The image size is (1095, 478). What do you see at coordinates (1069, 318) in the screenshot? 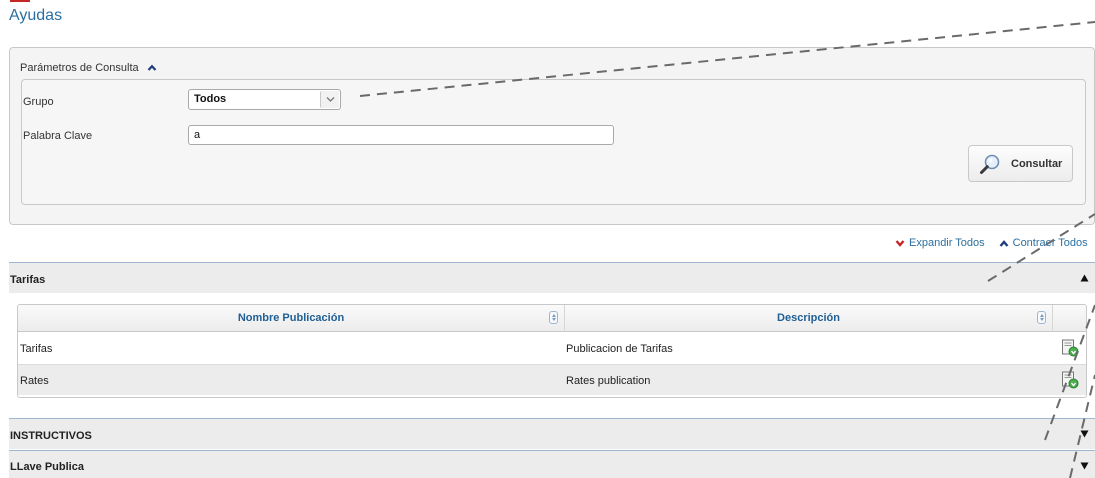
I see `column-header-actions` at bounding box center [1069, 318].